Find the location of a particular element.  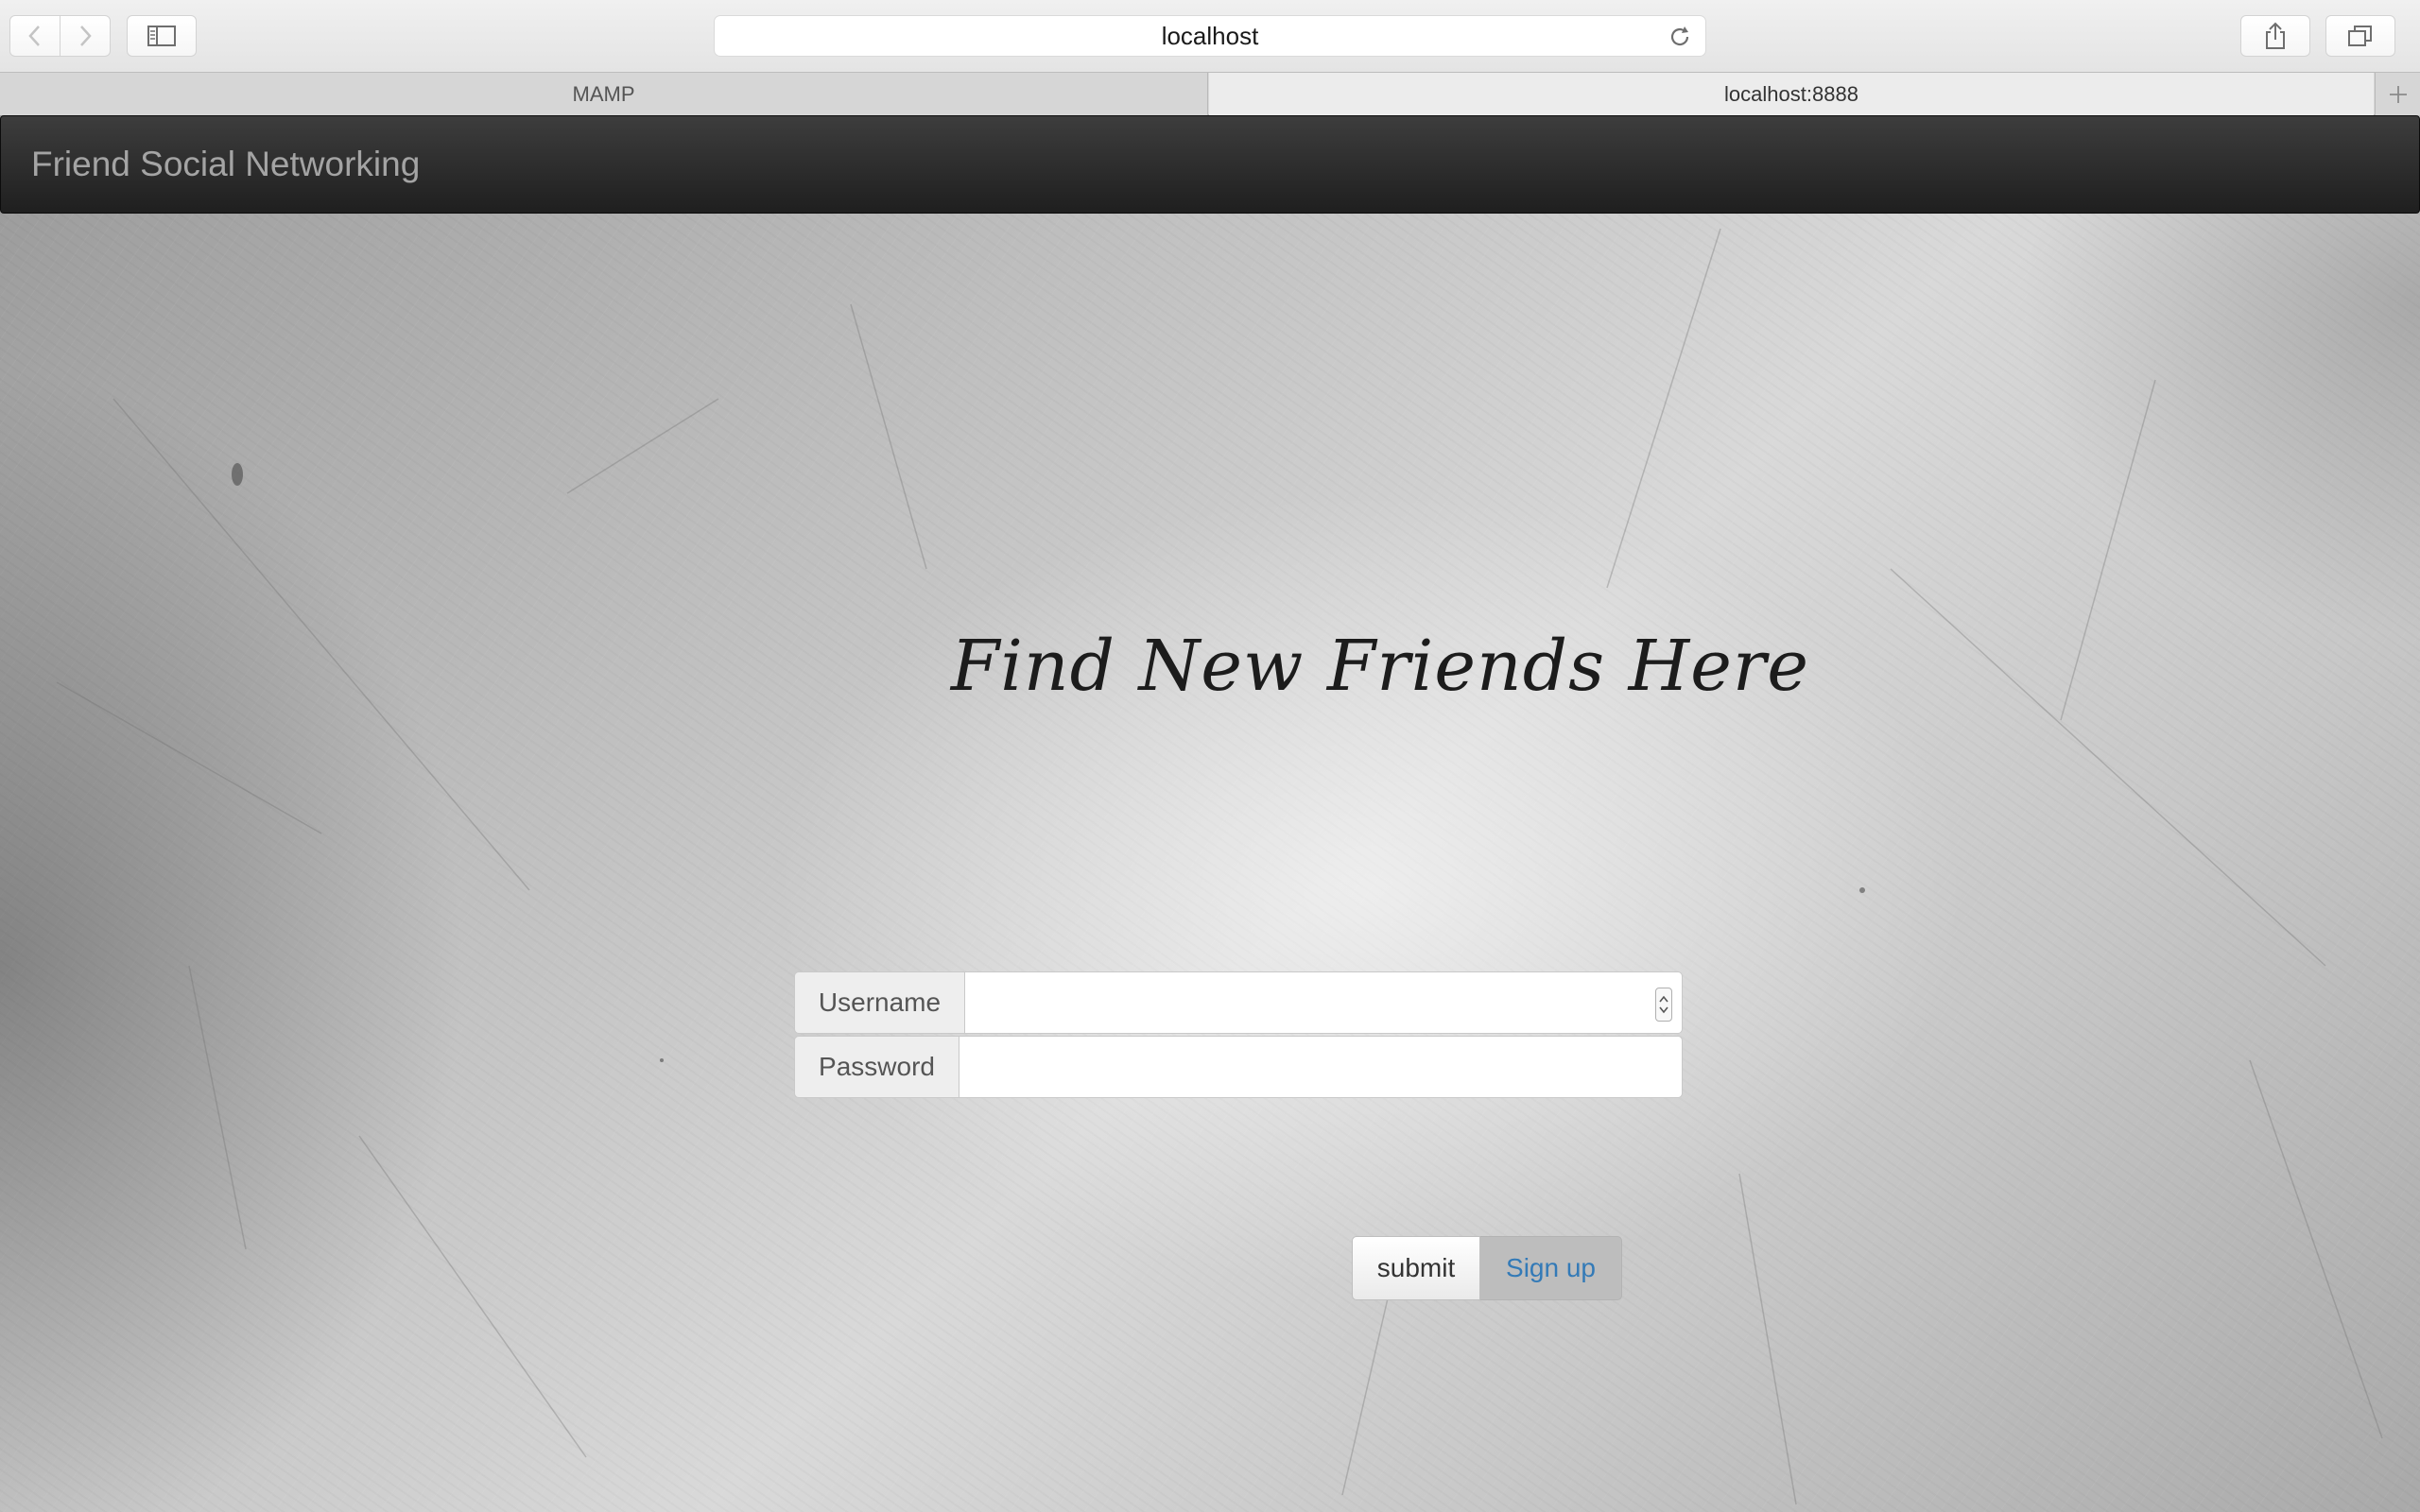

tabs-overview-icon is located at coordinates (2360, 36).